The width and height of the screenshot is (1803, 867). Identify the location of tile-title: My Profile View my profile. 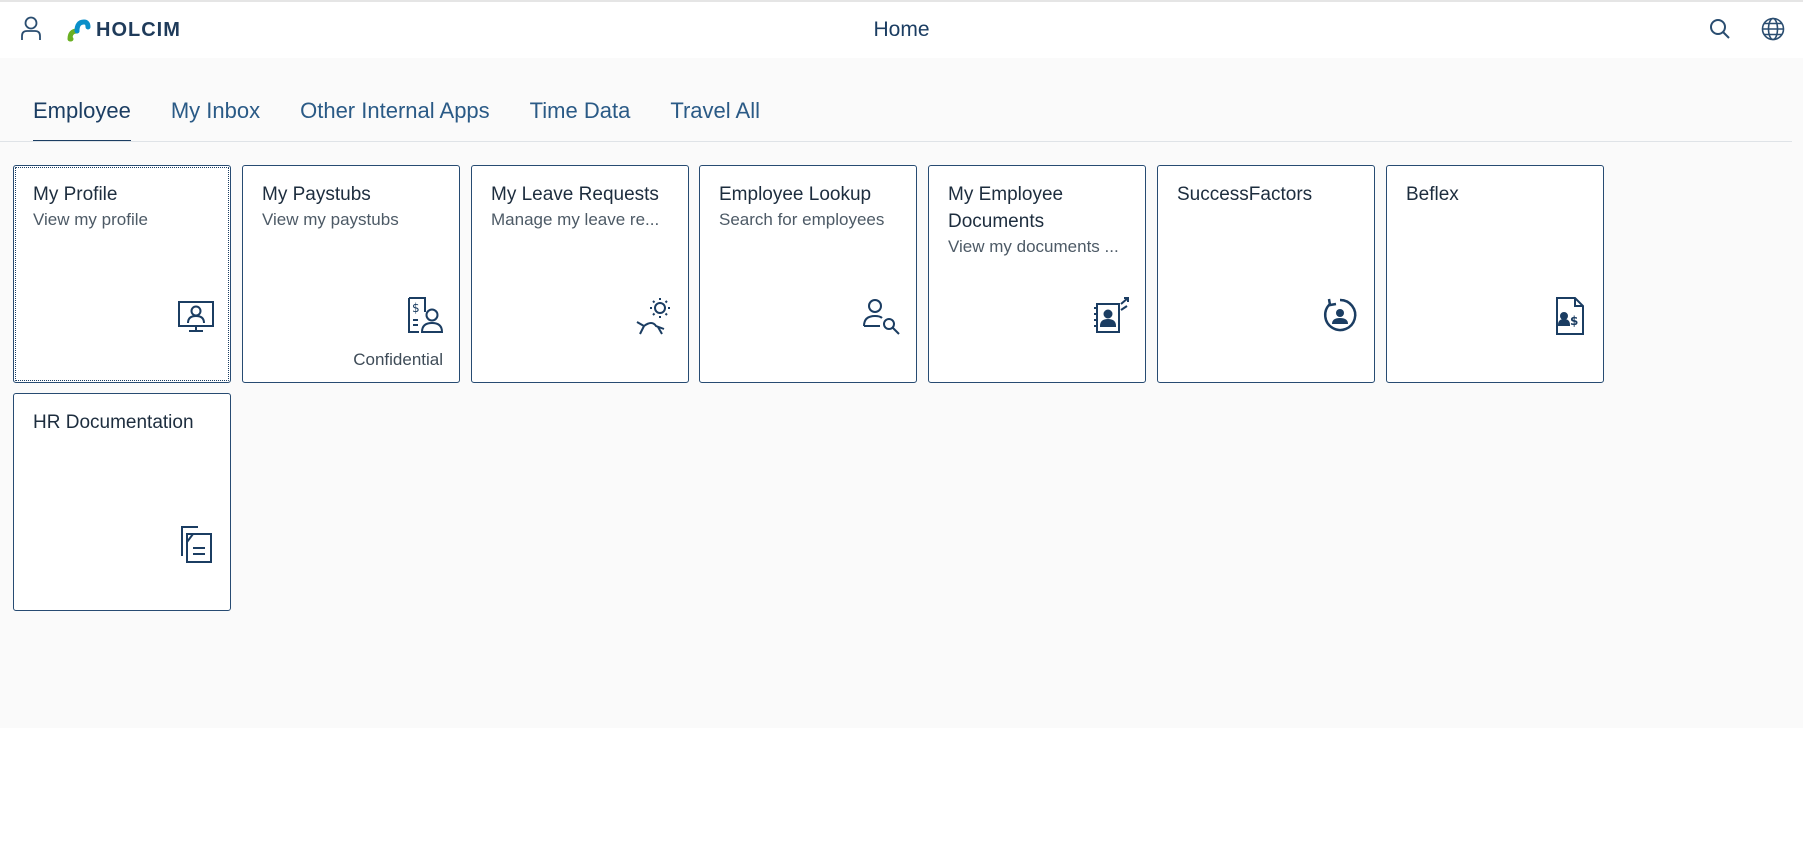
(124, 206).